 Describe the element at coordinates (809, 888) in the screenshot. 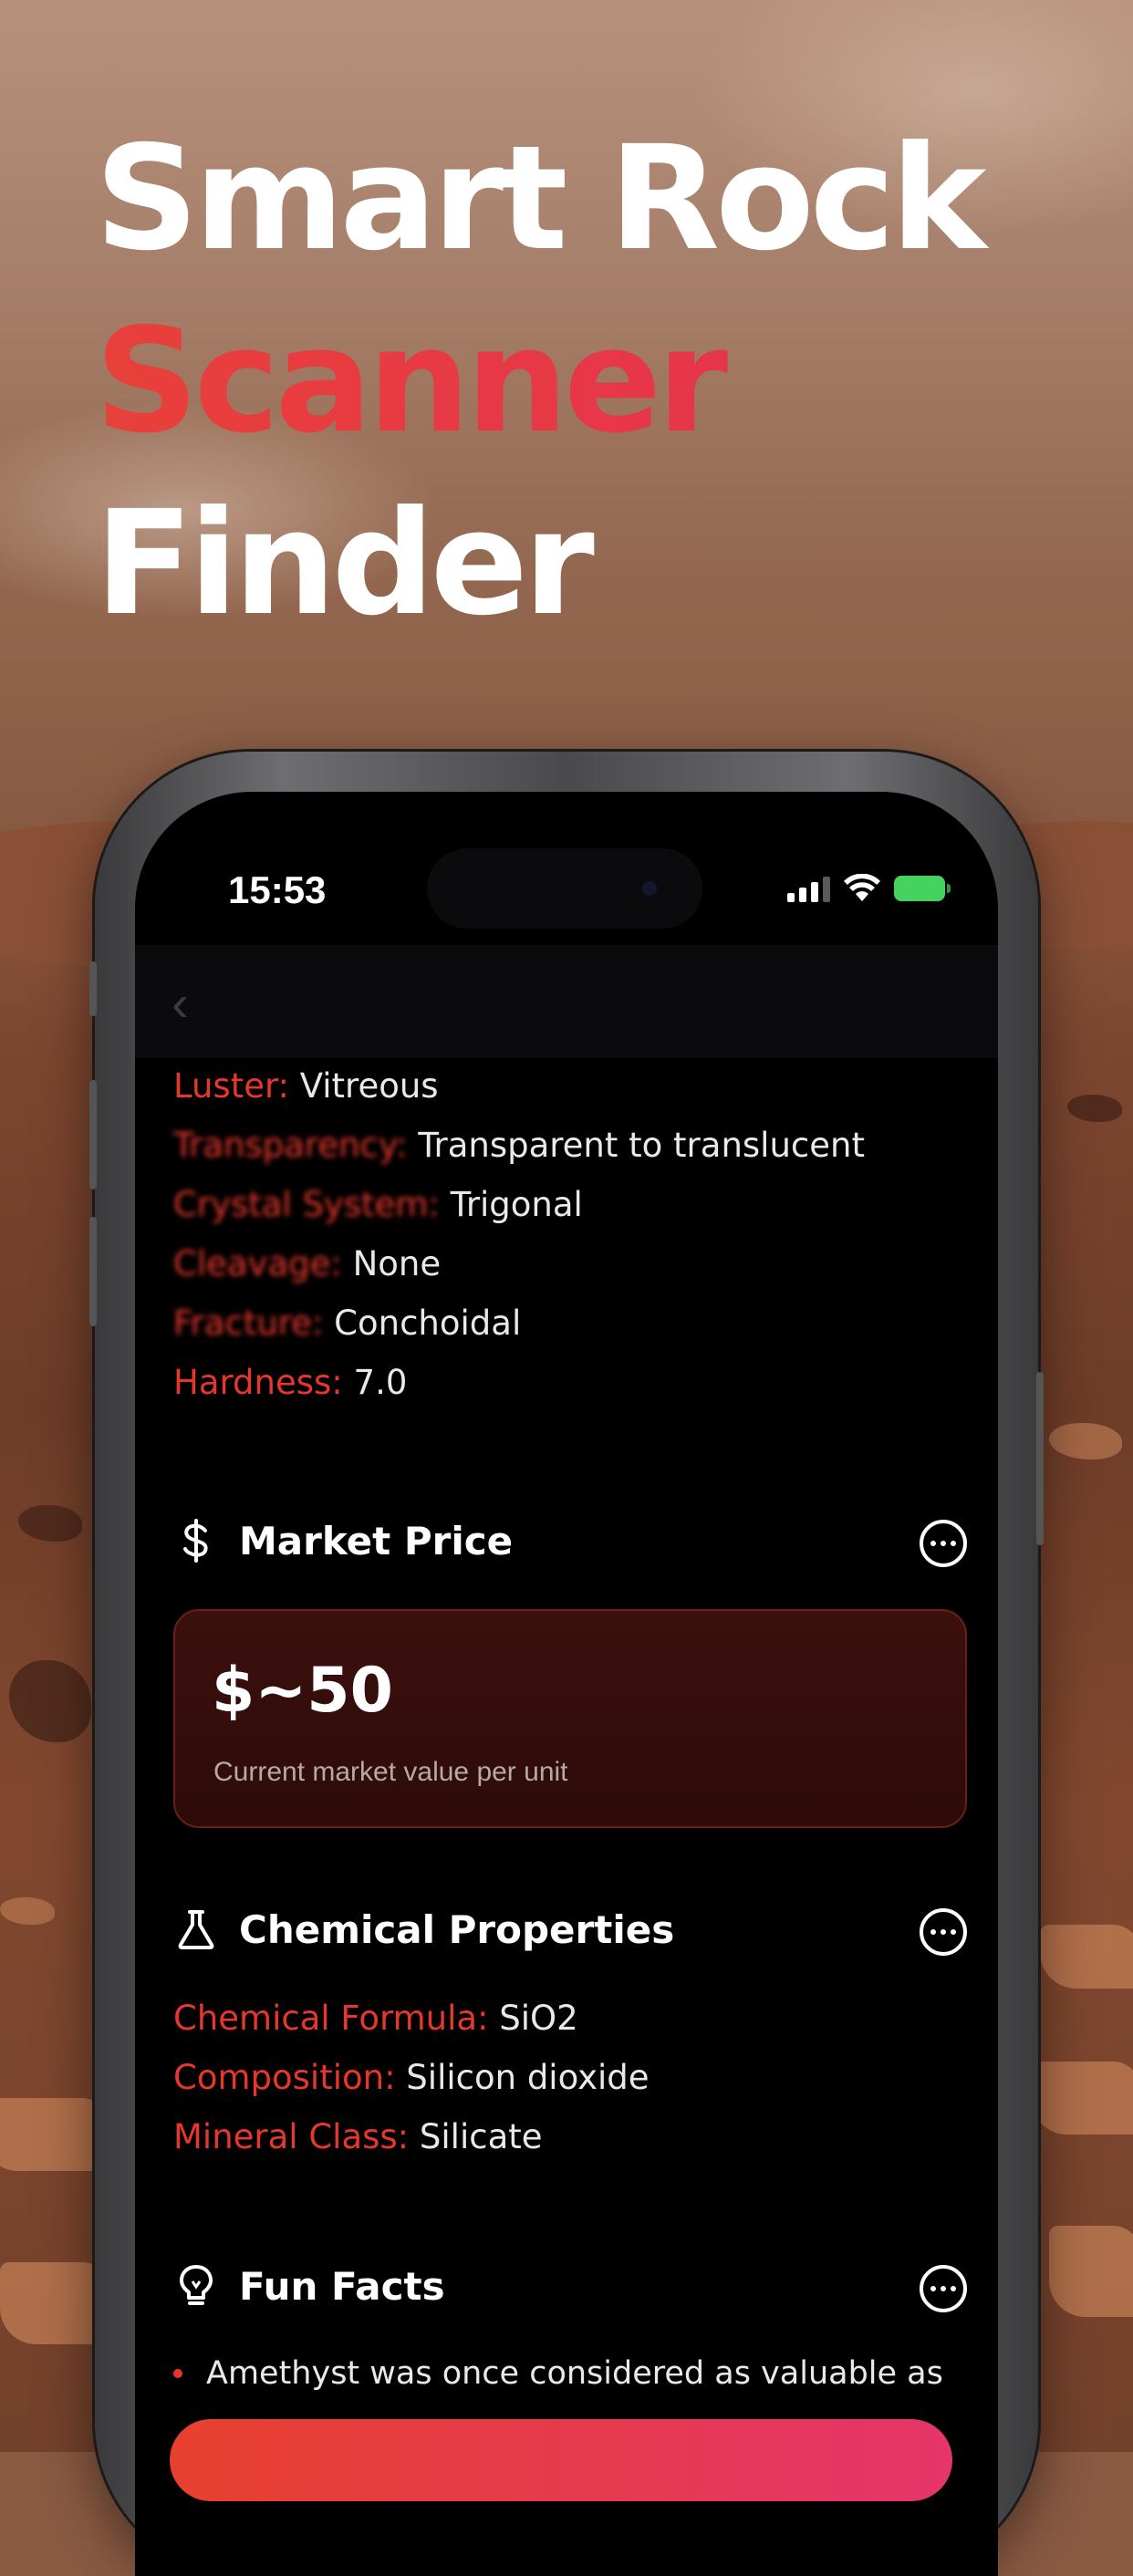

I see `signal-icon` at that location.